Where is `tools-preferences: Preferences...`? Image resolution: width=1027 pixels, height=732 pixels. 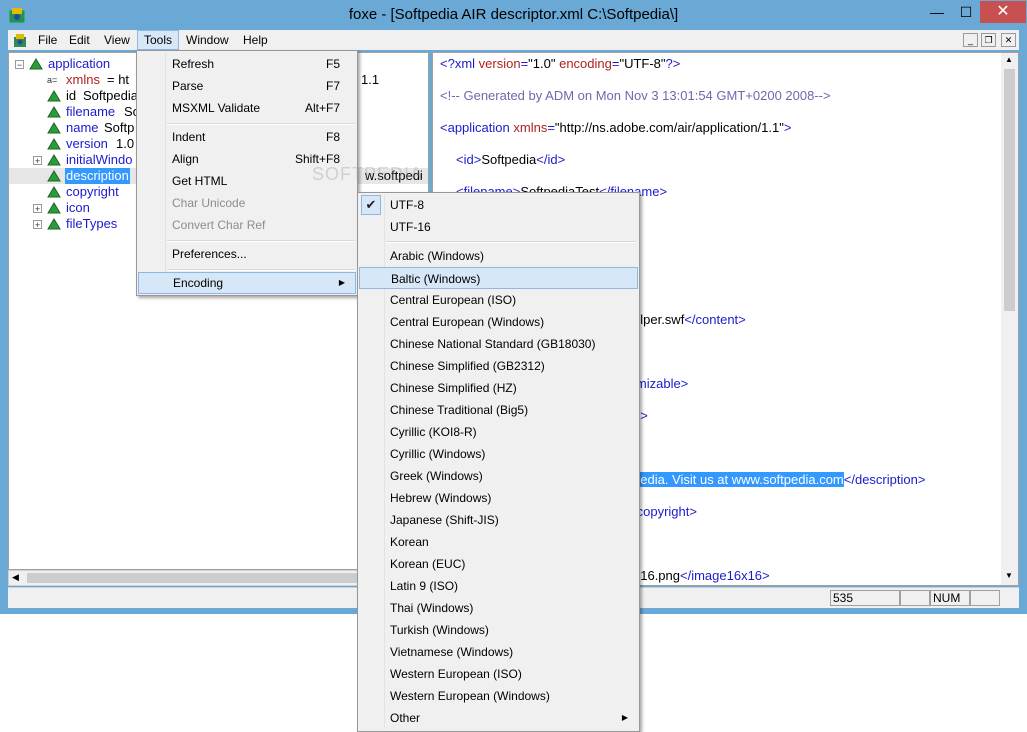 tools-preferences: Preferences... is located at coordinates (247, 254).